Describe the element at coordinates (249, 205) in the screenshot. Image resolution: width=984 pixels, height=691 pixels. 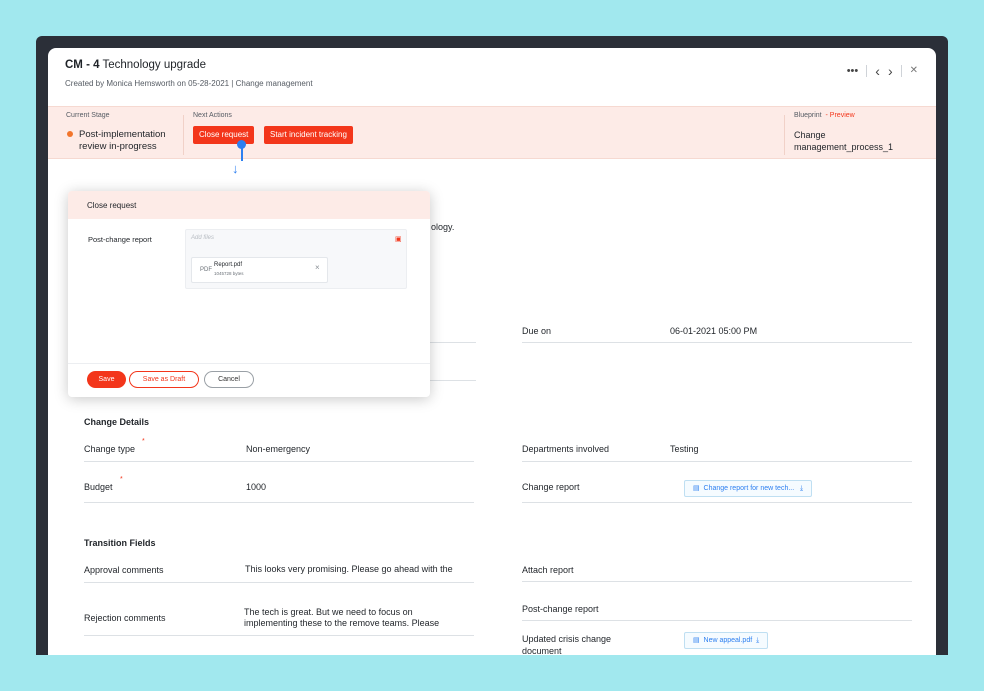
I see `dialog-header: Close request` at that location.